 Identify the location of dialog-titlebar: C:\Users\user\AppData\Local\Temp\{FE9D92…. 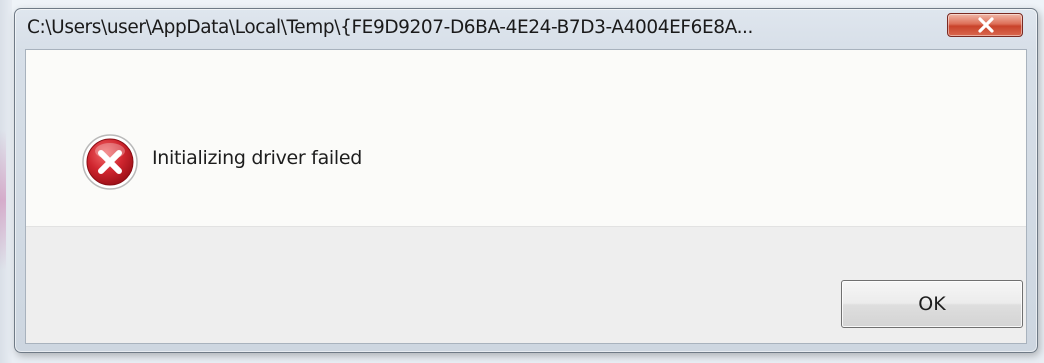
(526, 29).